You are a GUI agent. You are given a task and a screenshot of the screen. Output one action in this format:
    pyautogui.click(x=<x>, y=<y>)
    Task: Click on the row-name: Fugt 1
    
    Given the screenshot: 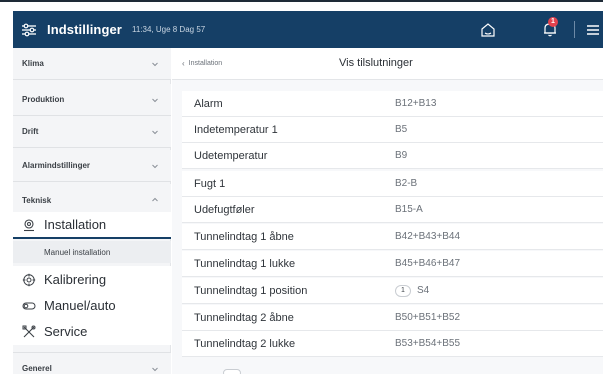 What is the action you would take?
    pyautogui.click(x=210, y=183)
    